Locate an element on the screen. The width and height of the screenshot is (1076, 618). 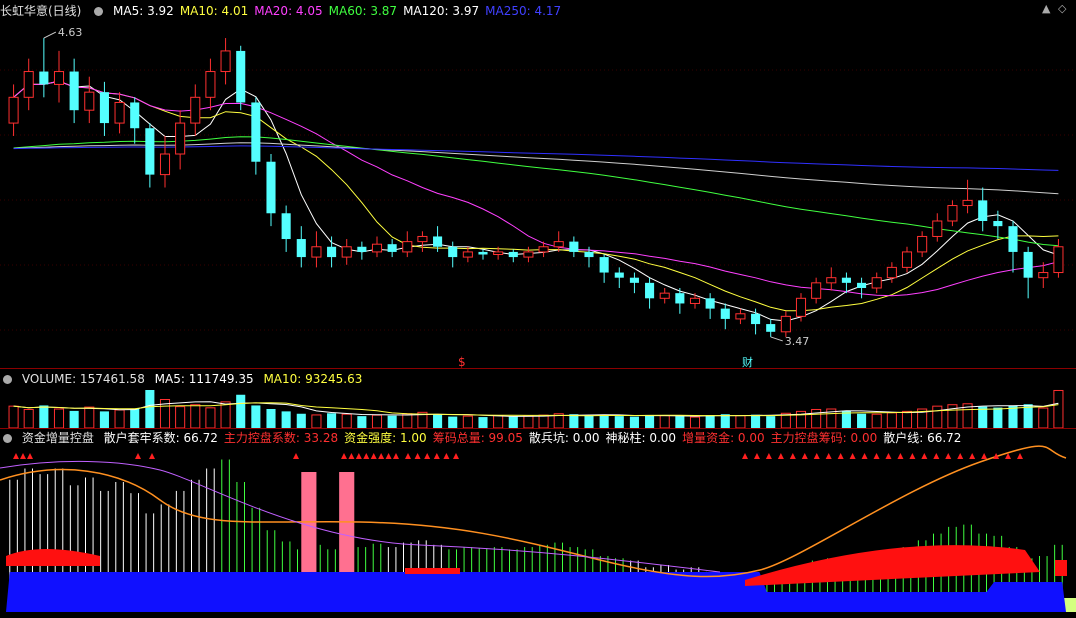
finance-marker: 财 is located at coordinates (747, 362).